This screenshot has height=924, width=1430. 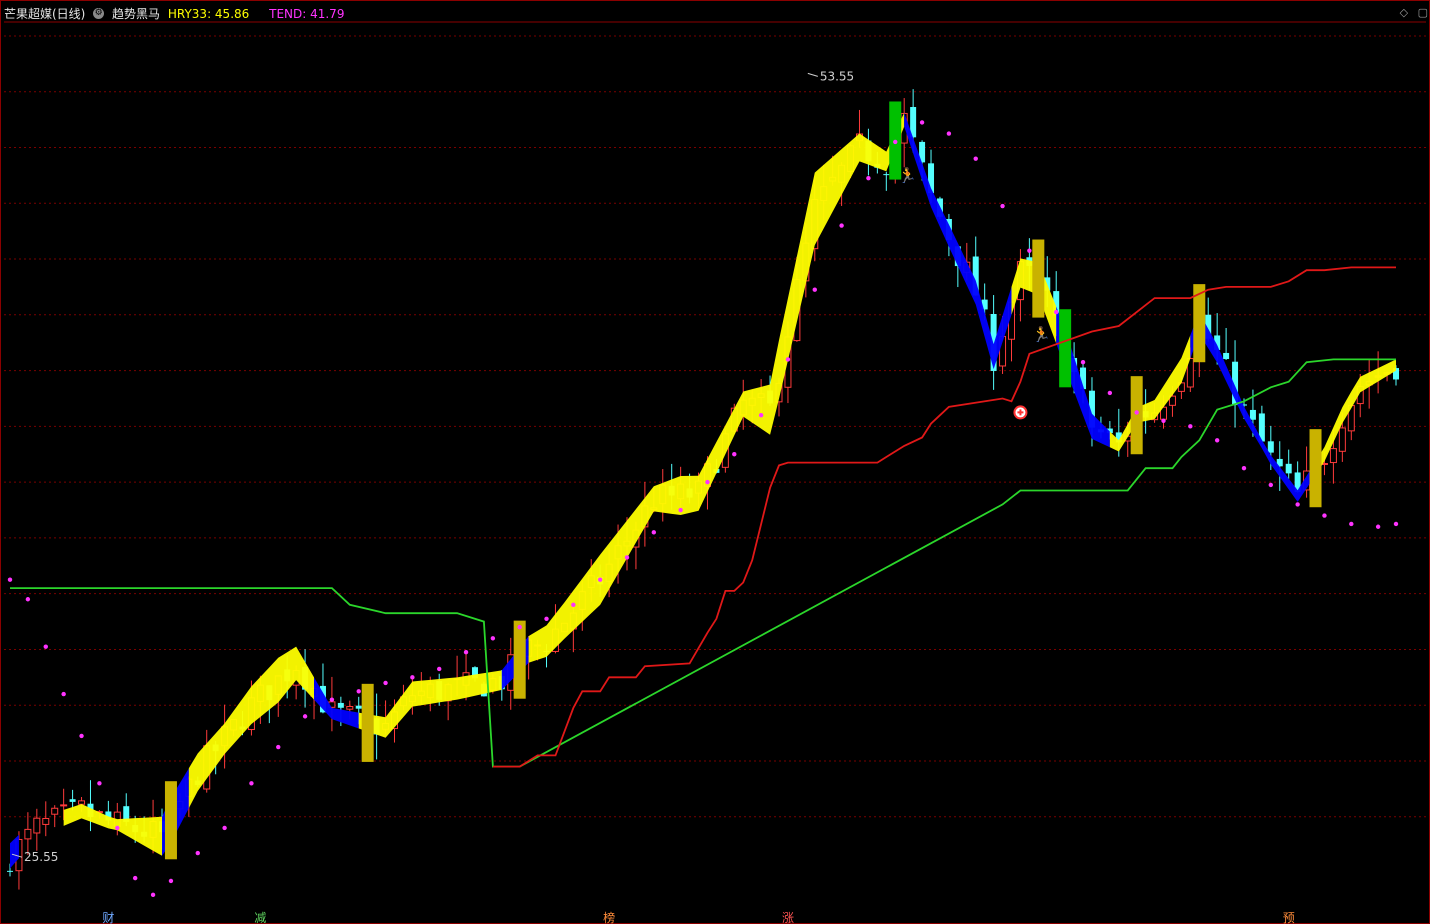 What do you see at coordinates (307, 13) in the screenshot?
I see `tend-value: TEND: 41.79` at bounding box center [307, 13].